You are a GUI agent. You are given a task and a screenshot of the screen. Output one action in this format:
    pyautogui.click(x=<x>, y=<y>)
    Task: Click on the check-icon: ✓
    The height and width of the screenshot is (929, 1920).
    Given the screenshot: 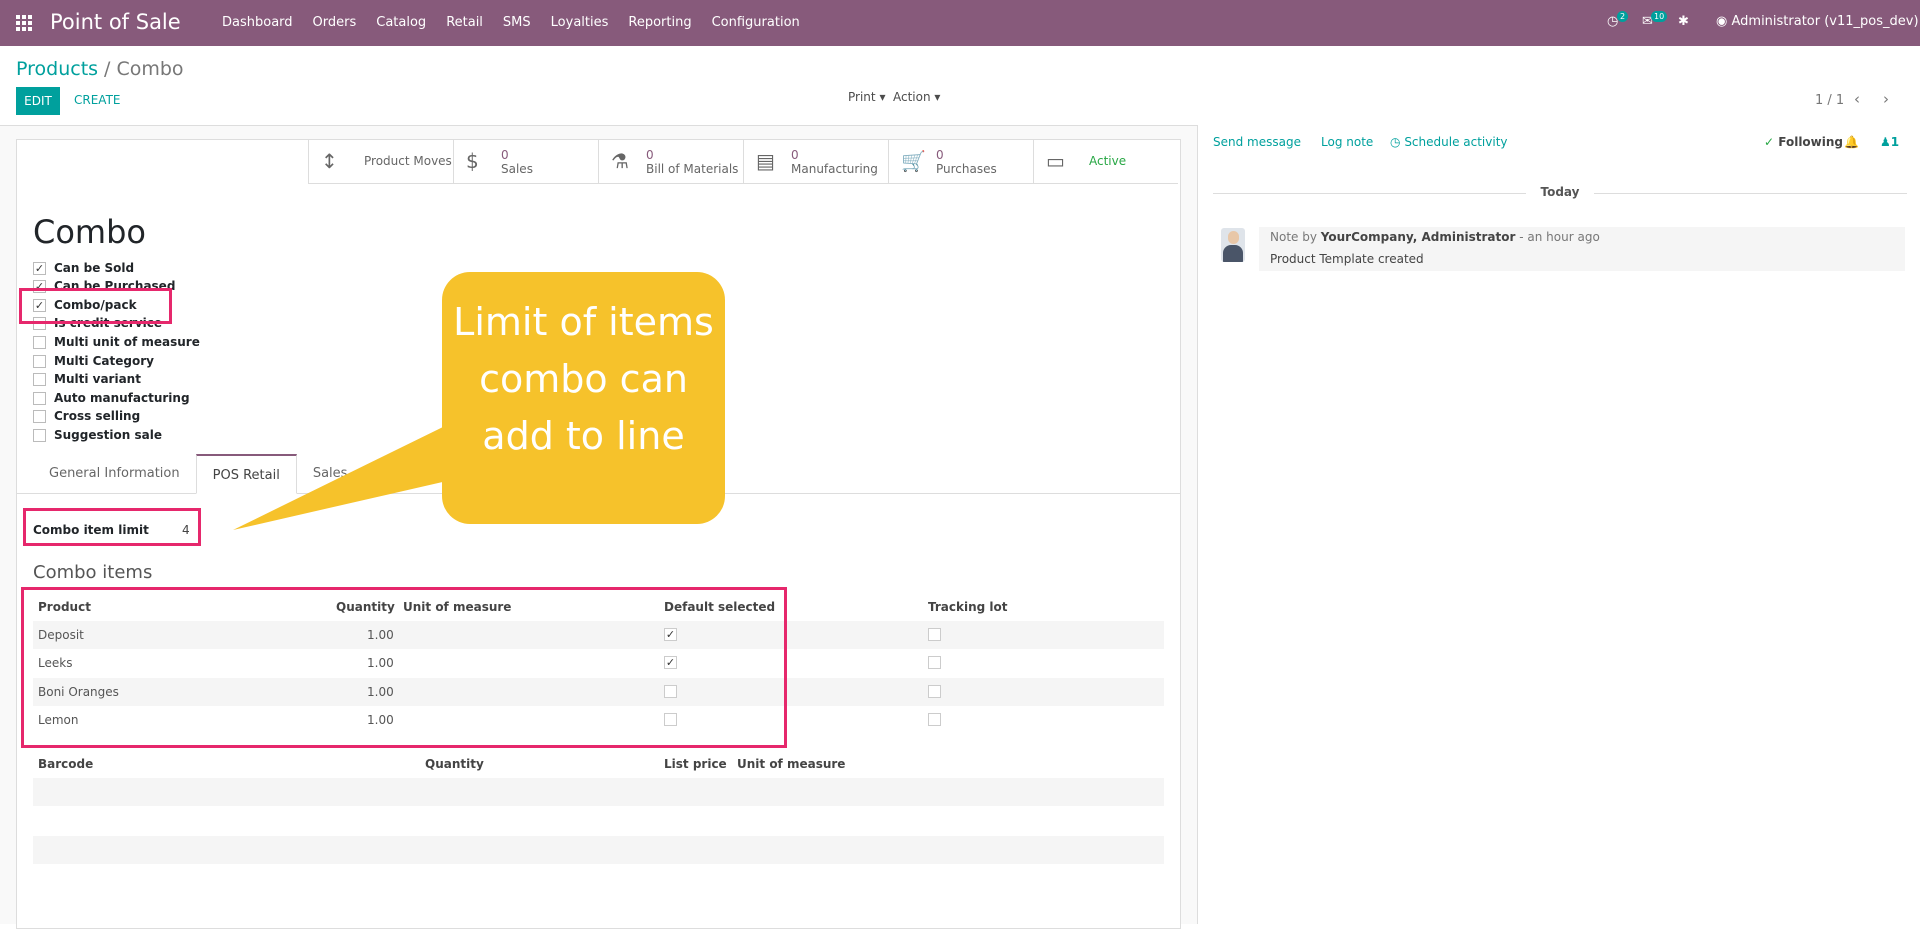 What is the action you would take?
    pyautogui.click(x=1769, y=142)
    